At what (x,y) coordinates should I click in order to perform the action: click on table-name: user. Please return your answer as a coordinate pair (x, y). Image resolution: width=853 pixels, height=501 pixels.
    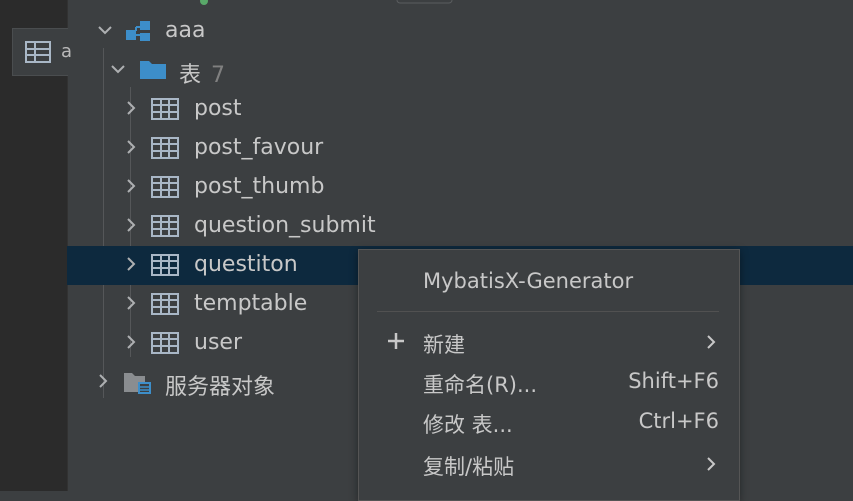
    Looking at the image, I should click on (218, 342).